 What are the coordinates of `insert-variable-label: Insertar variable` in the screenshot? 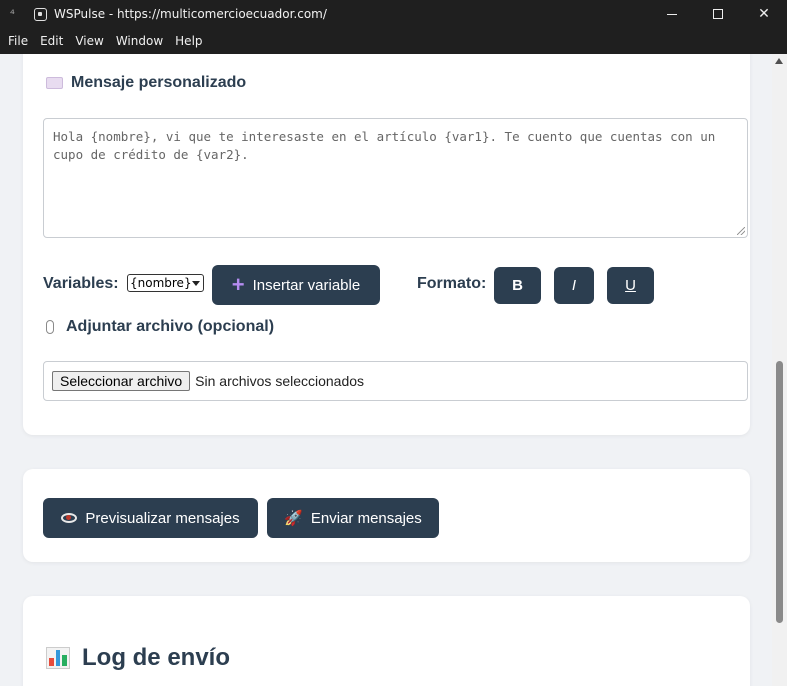 It's located at (306, 285).